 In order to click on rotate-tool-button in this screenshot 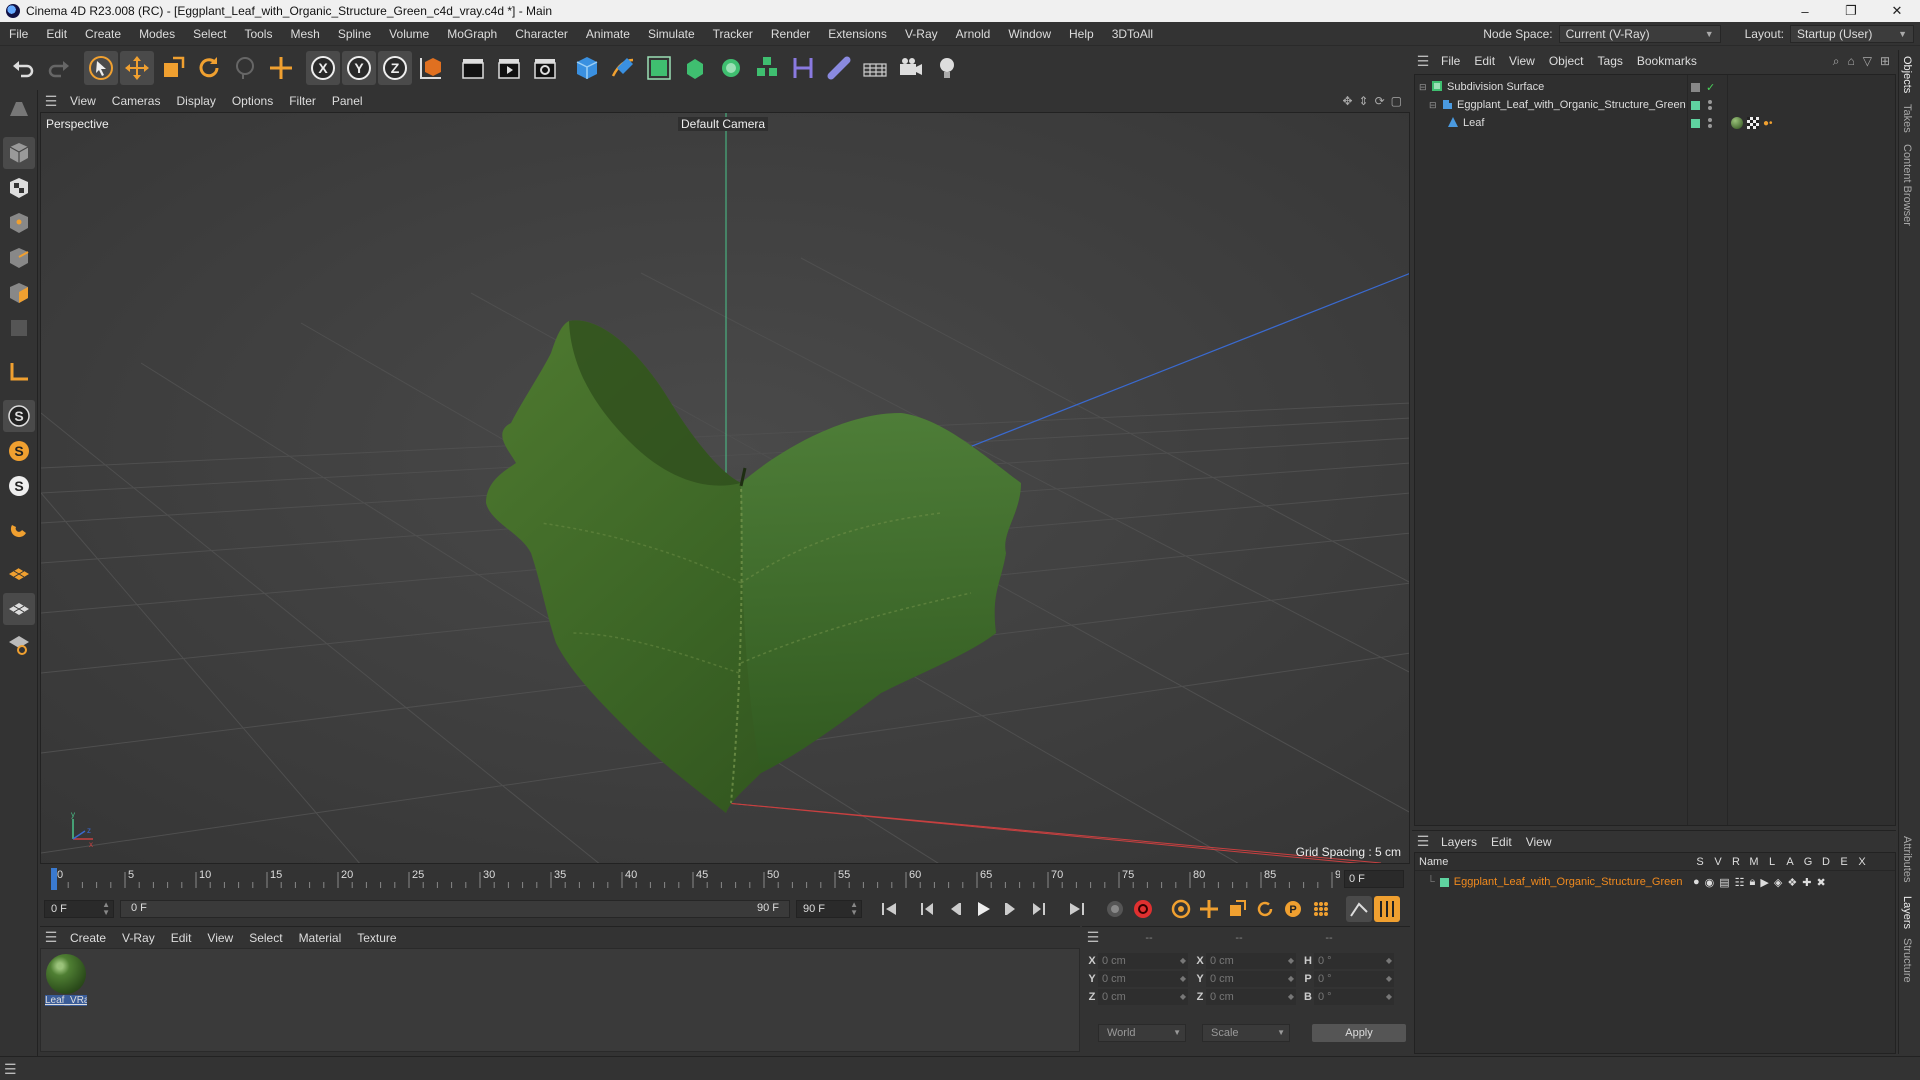, I will do `click(209, 68)`.